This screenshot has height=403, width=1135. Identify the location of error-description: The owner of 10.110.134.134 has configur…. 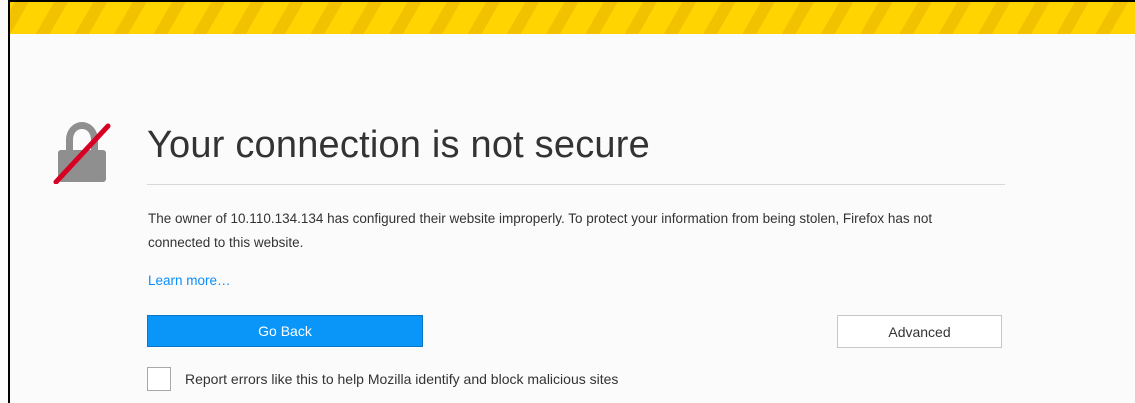
(540, 230).